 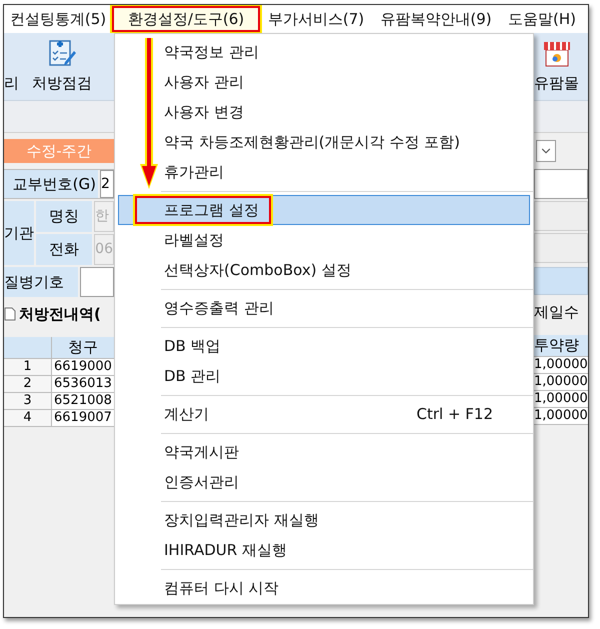 I want to click on menu-item: 컴퓨터 다시 시작, so click(x=324, y=588).